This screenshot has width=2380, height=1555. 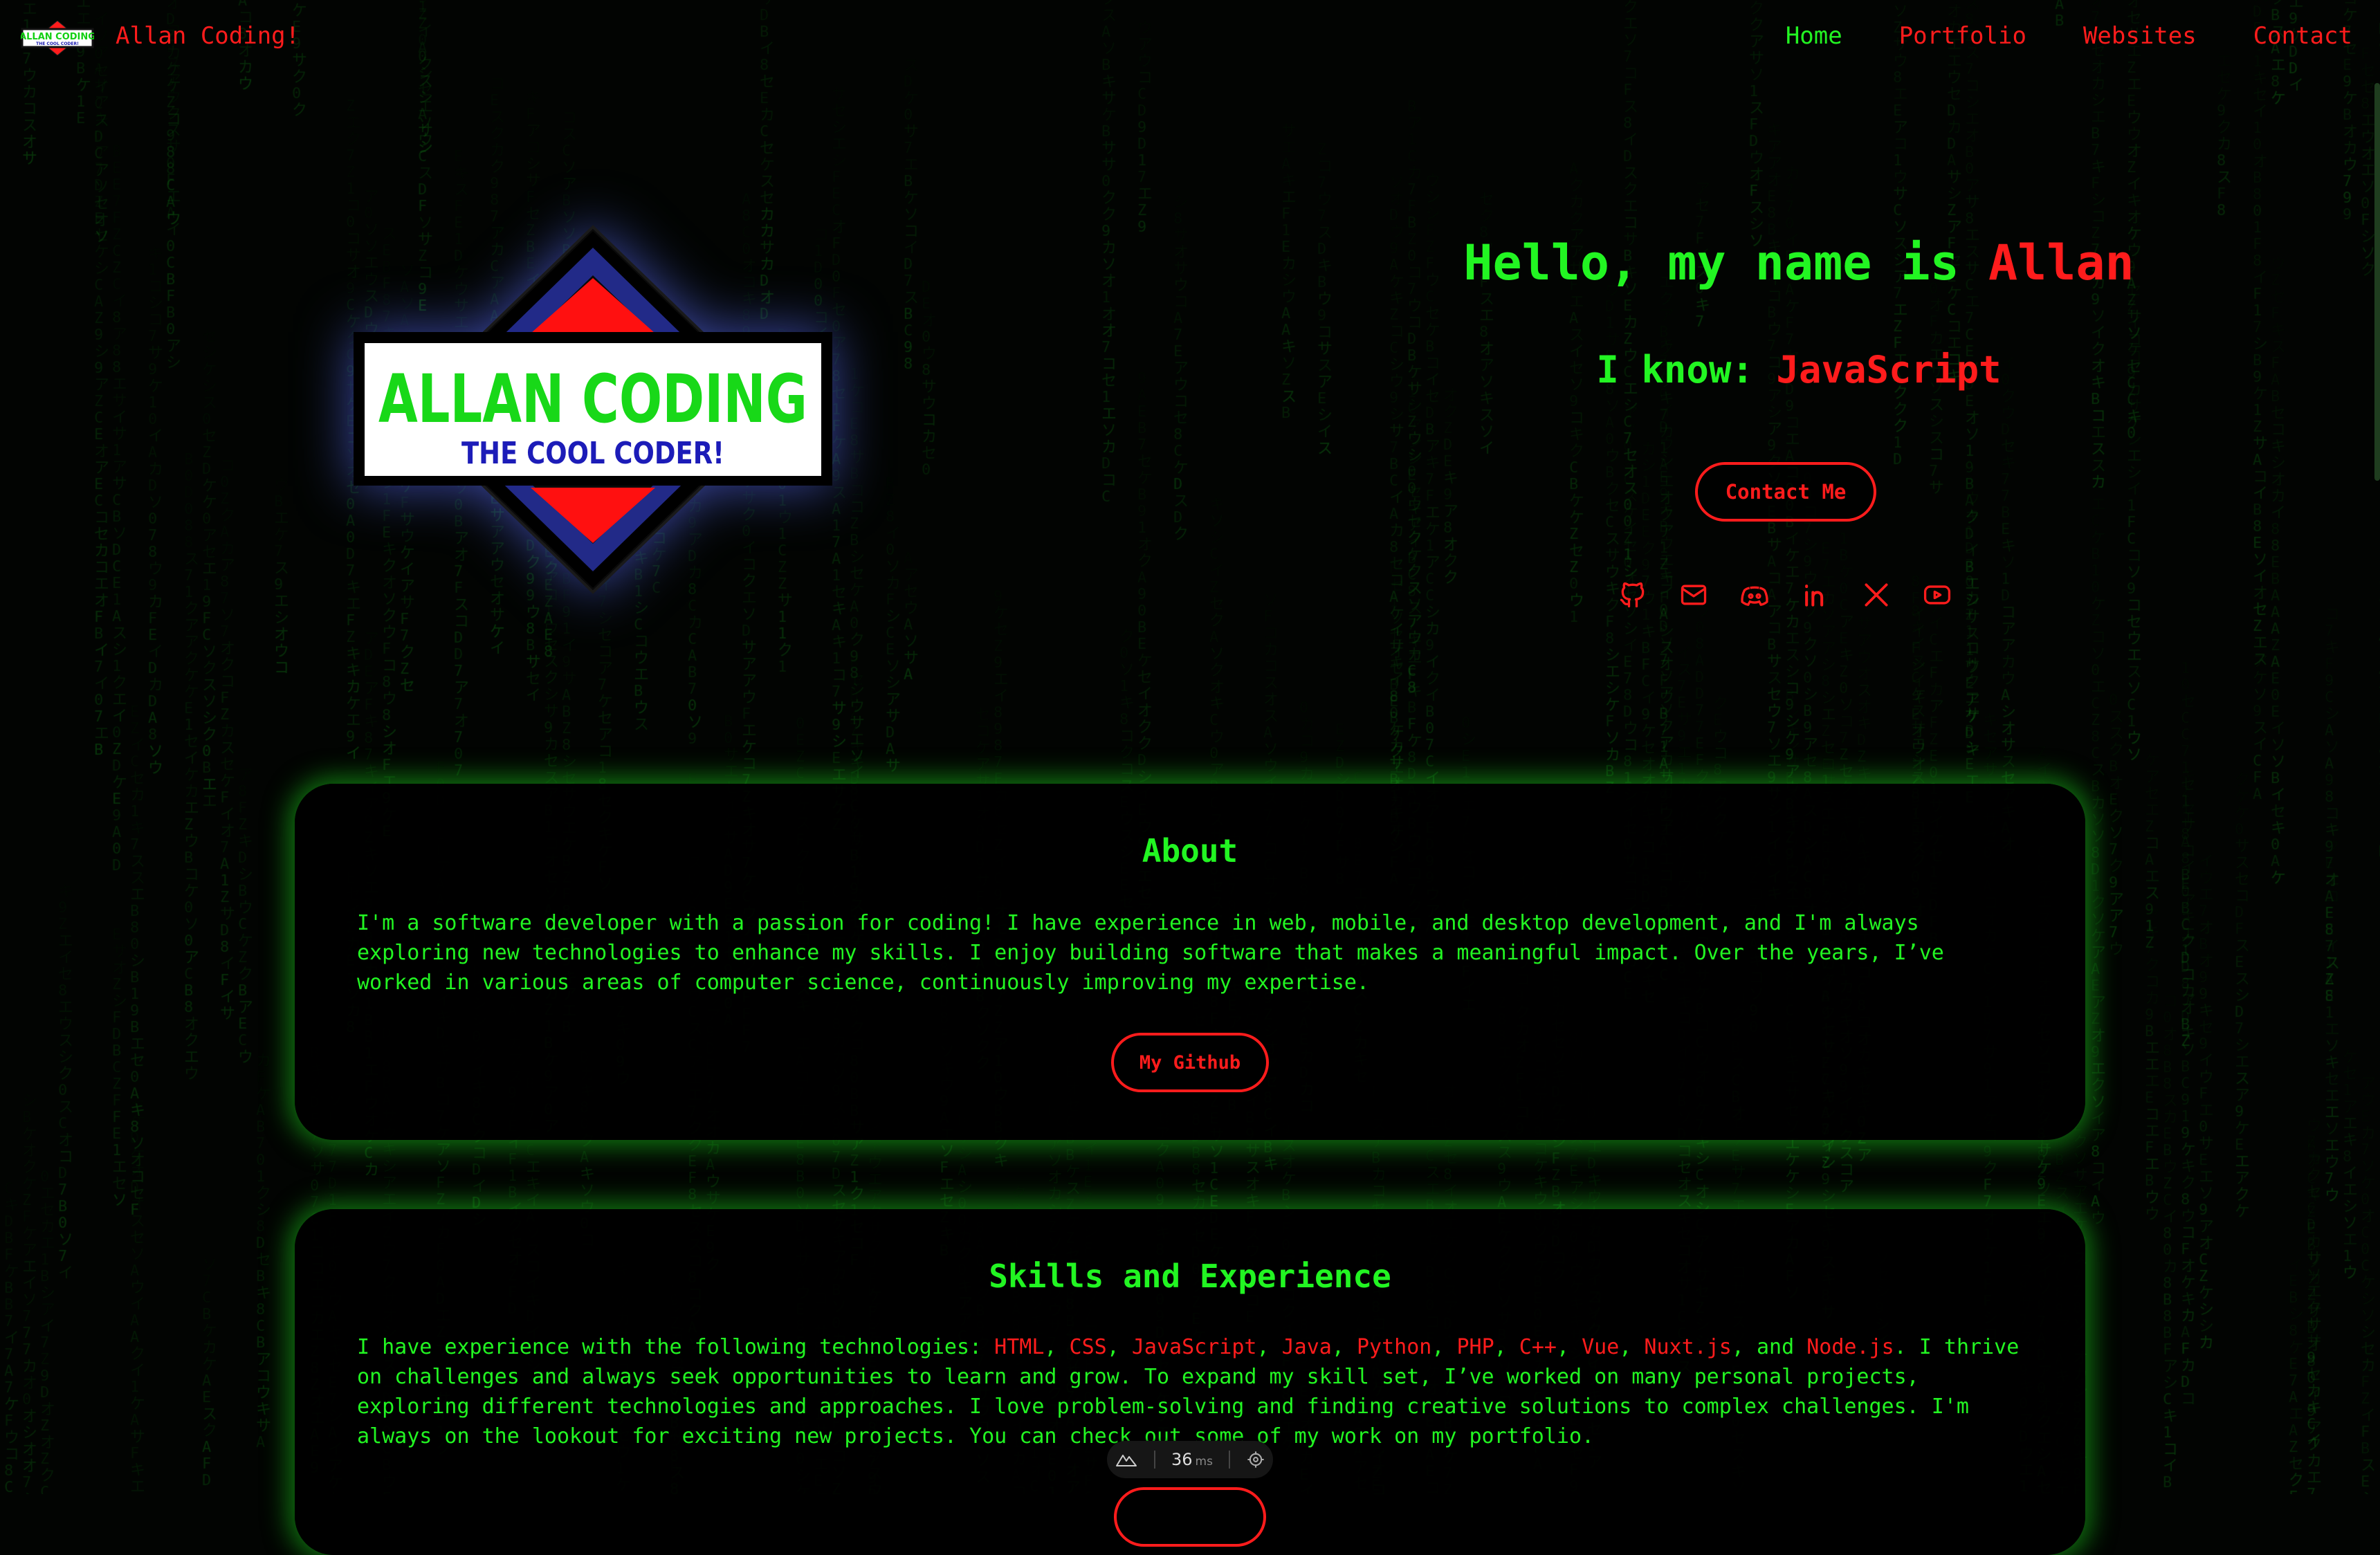 I want to click on tech-python: Python, so click(x=1394, y=1347).